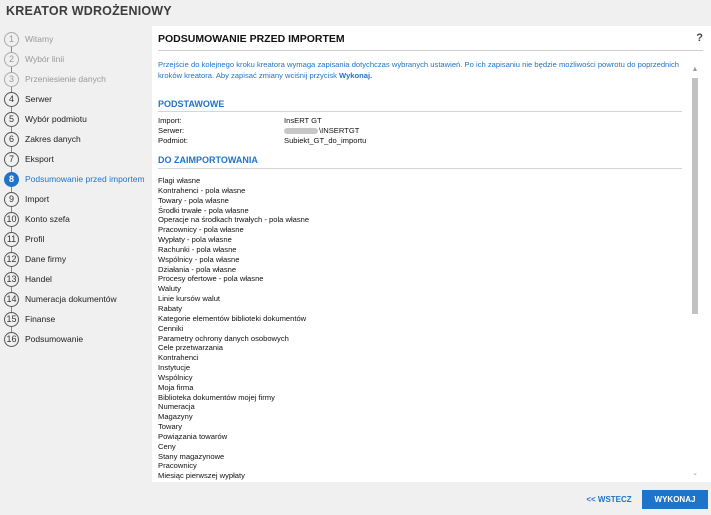 The width and height of the screenshot is (711, 515). I want to click on step-label: Serwer, so click(38, 99).